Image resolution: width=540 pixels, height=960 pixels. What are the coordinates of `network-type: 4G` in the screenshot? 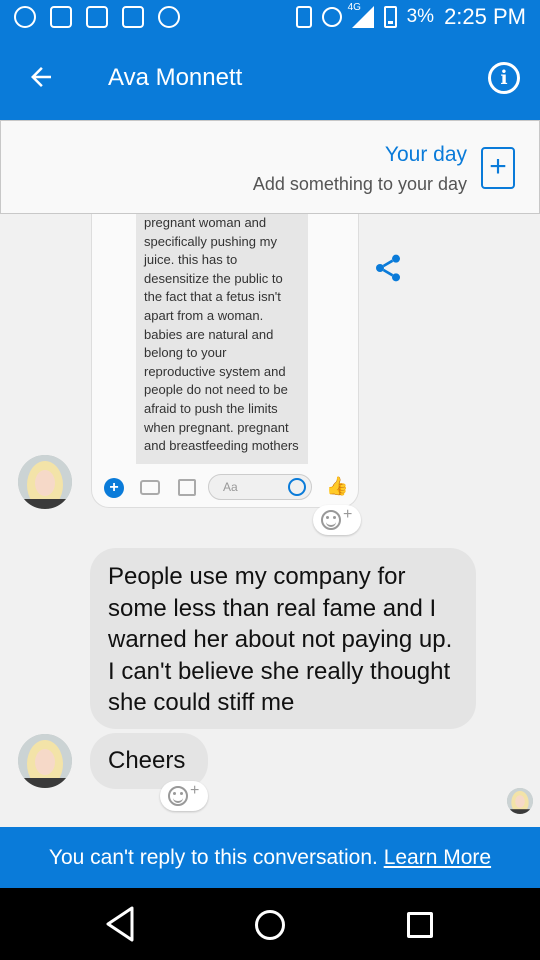 It's located at (354, 7).